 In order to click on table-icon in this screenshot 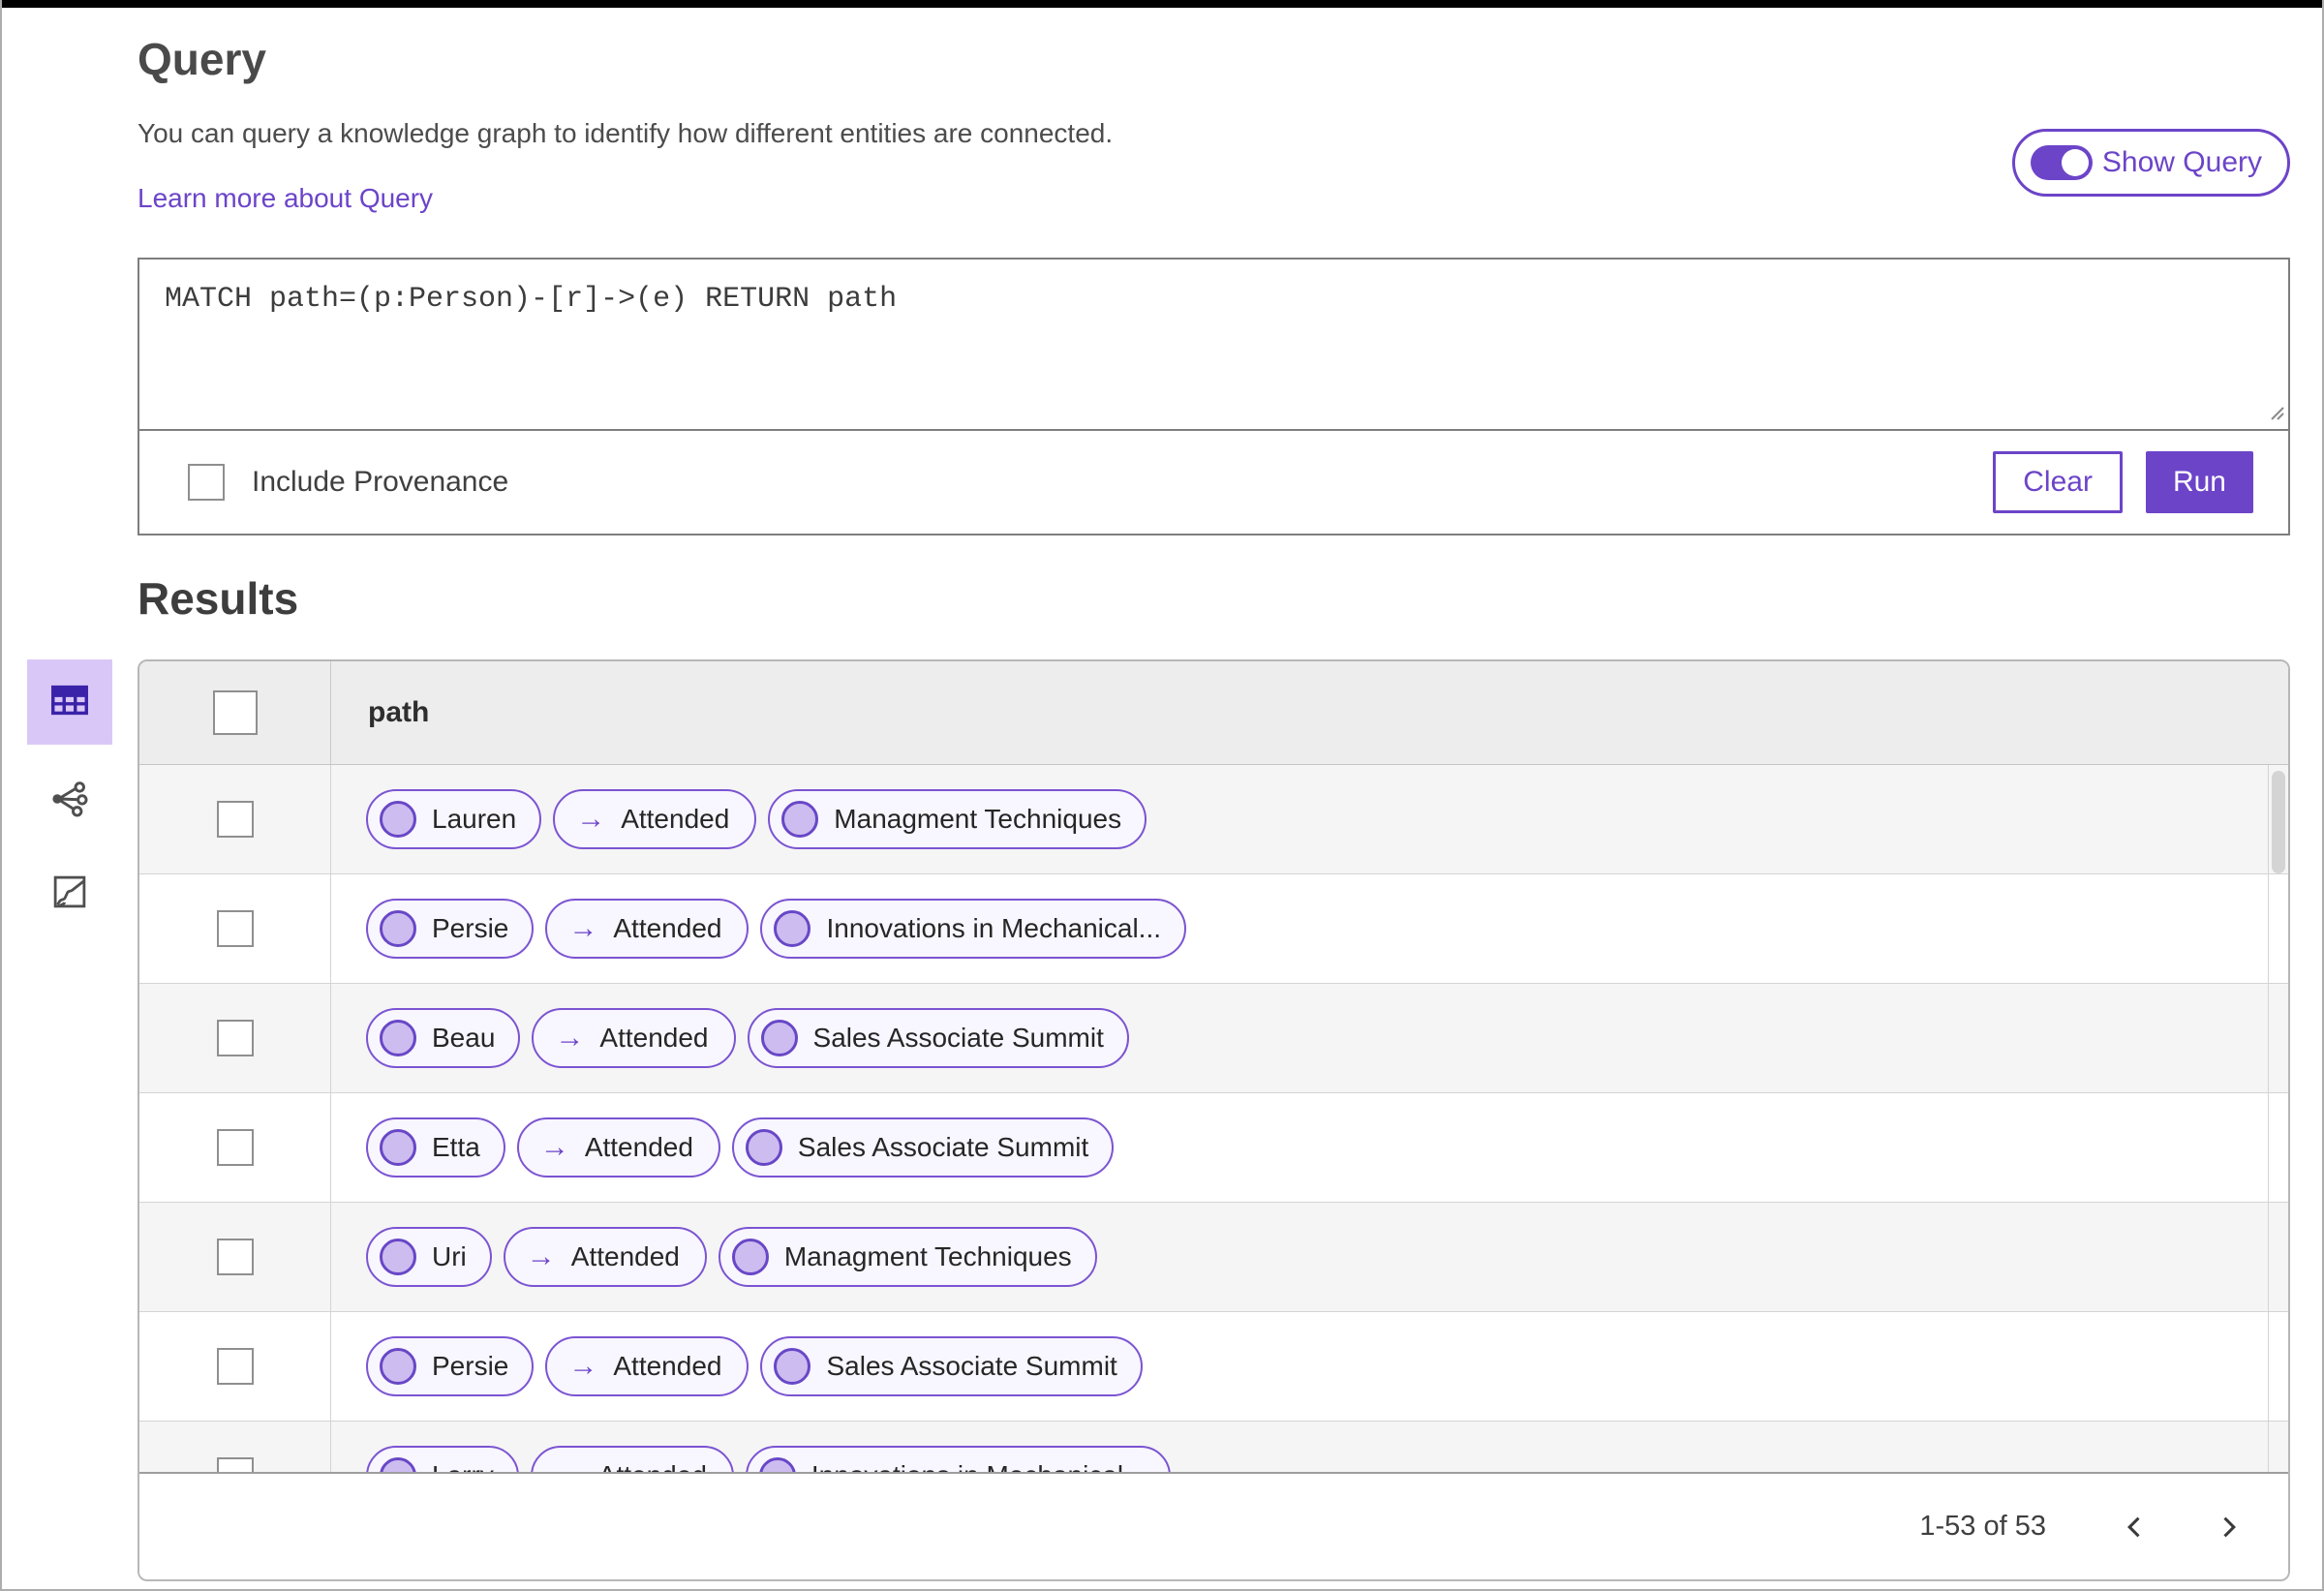, I will do `click(70, 702)`.